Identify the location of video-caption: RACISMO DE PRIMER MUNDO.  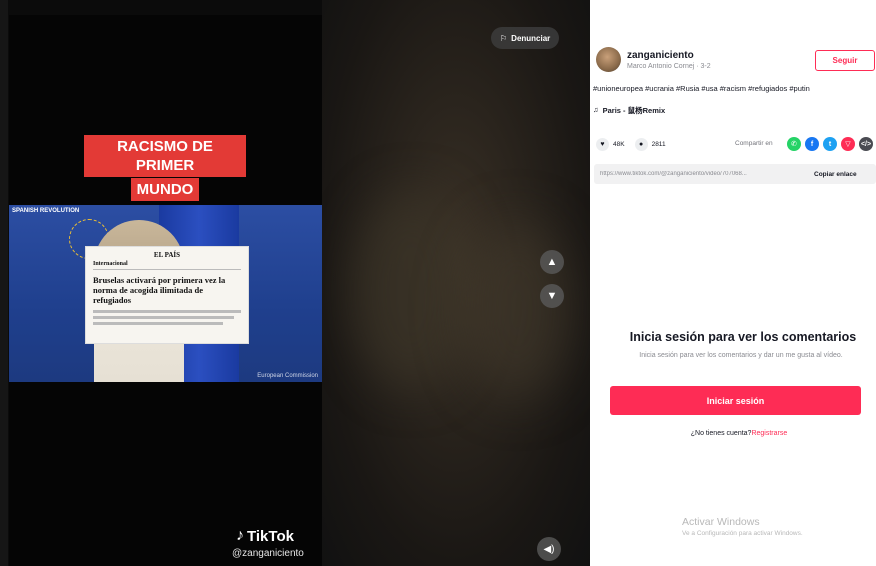
(165, 168).